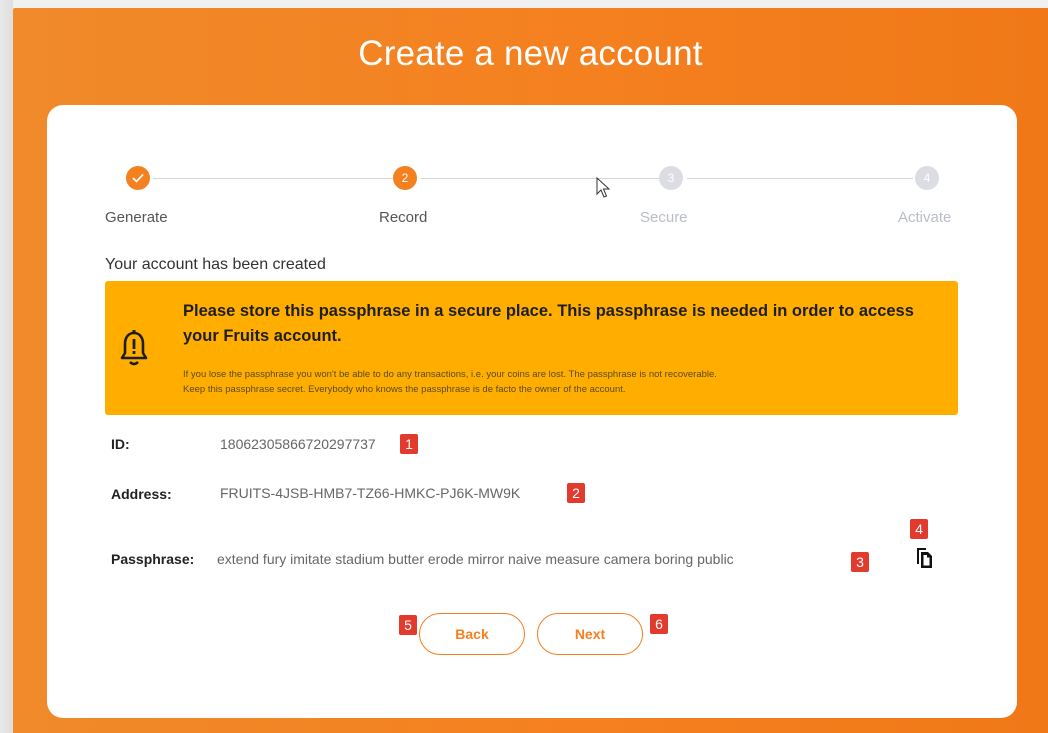 This screenshot has width=1048, height=733. I want to click on step-generate-label: Generate, so click(136, 217).